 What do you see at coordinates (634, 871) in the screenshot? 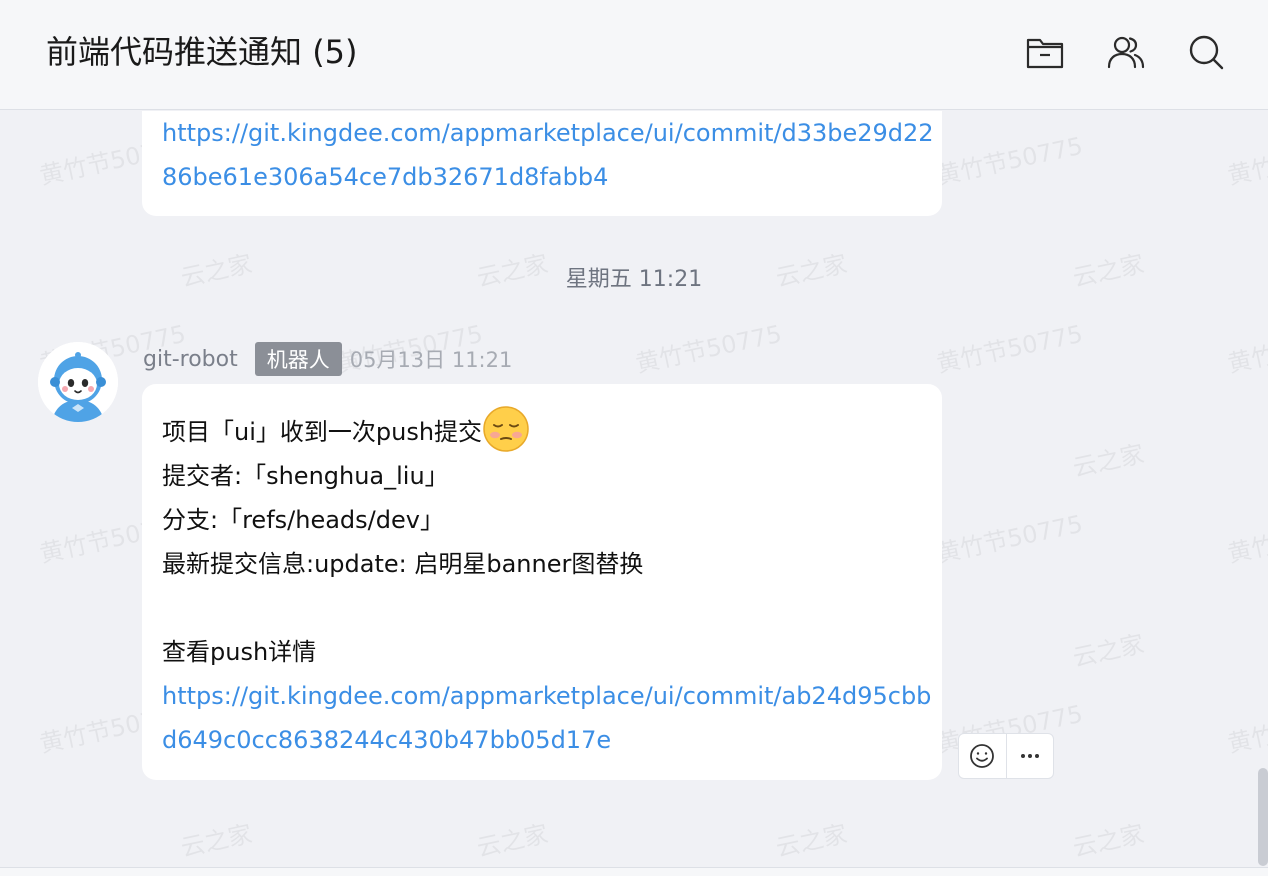
I see `input-area-edge` at bounding box center [634, 871].